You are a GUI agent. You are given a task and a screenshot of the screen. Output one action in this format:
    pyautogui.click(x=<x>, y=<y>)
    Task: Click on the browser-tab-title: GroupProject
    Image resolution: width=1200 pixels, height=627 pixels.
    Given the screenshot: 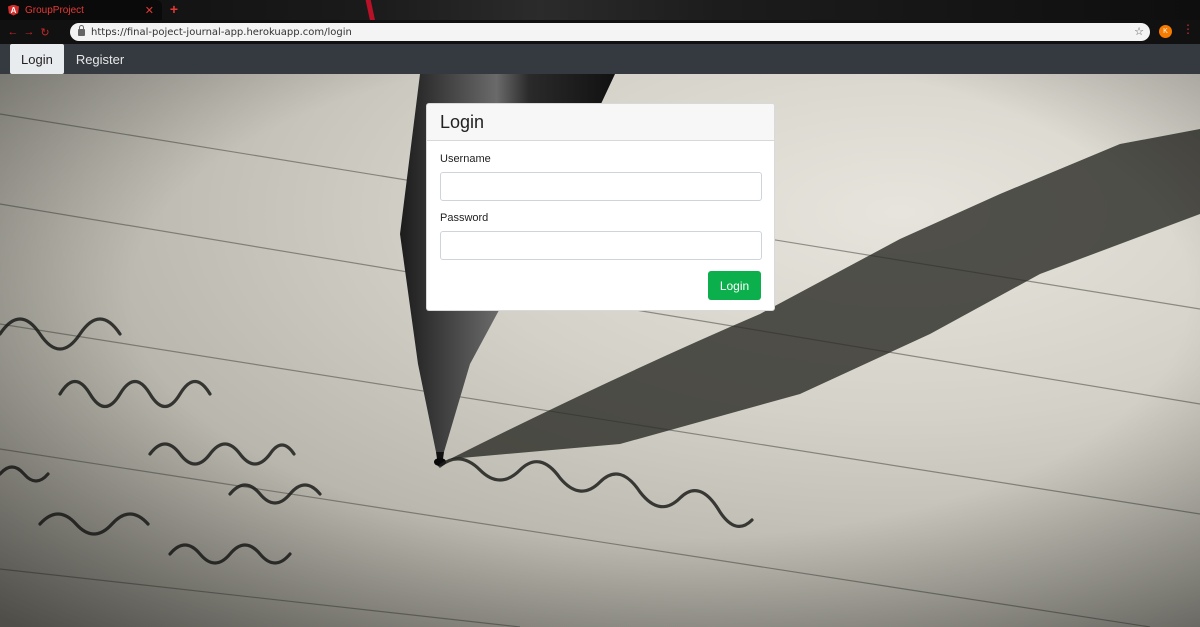 What is the action you would take?
    pyautogui.click(x=54, y=10)
    